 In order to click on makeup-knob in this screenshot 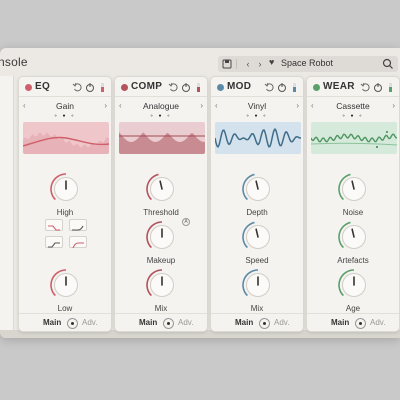, I will do `click(162, 237)`.